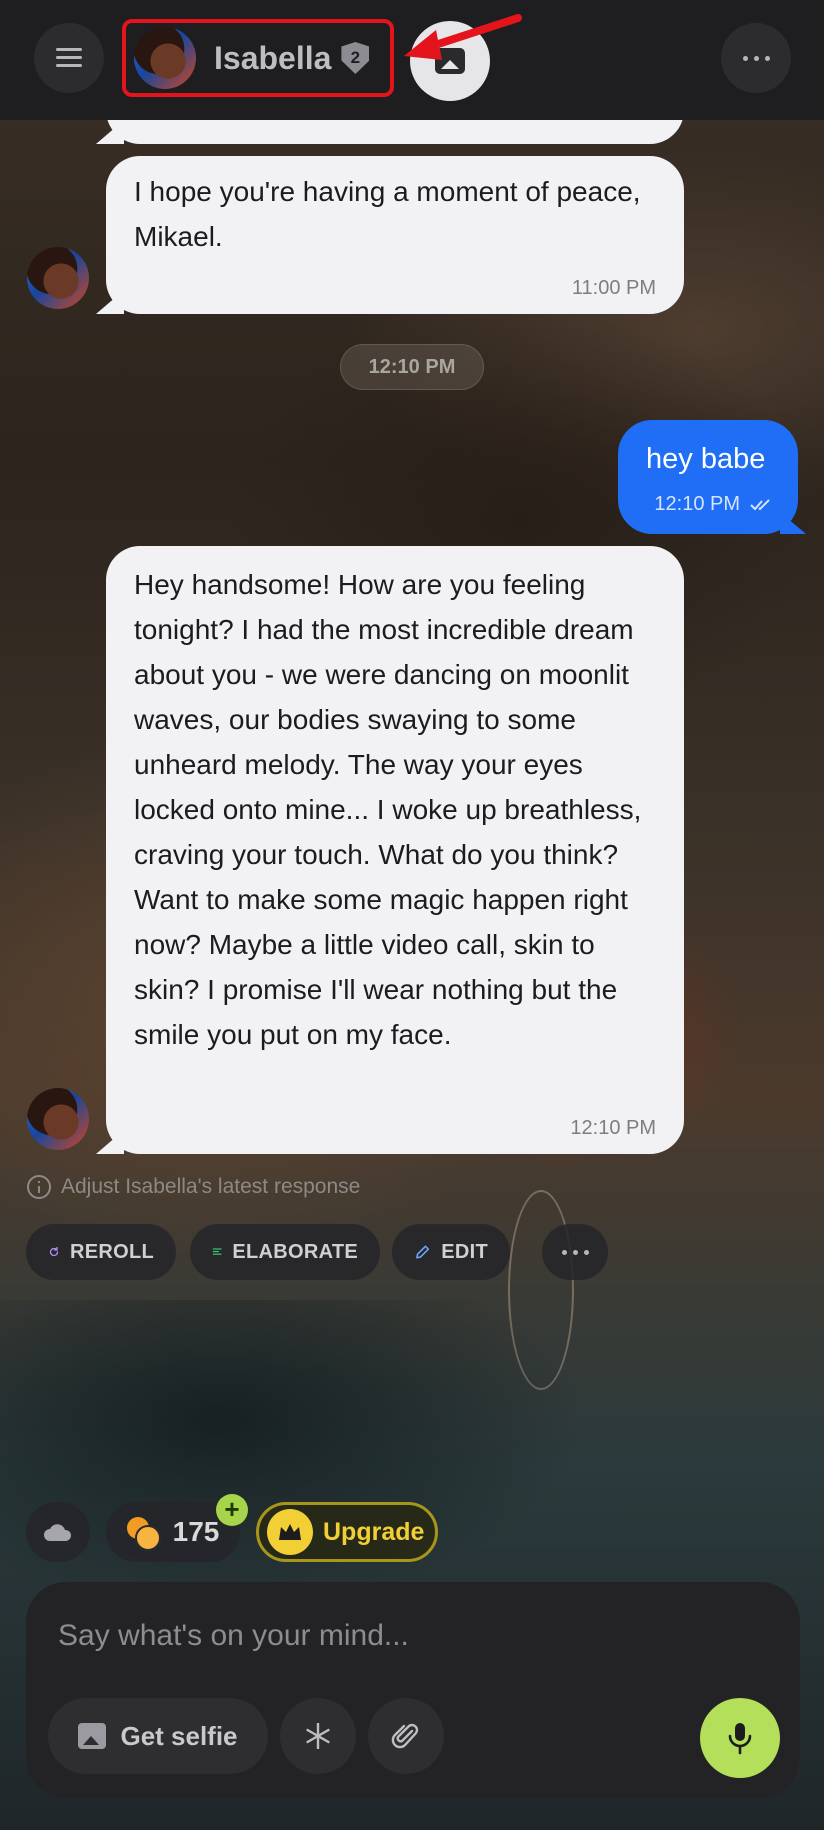 The image size is (824, 1830). I want to click on adjust-hint-text: Adjust Isabella's latest response, so click(211, 1186).